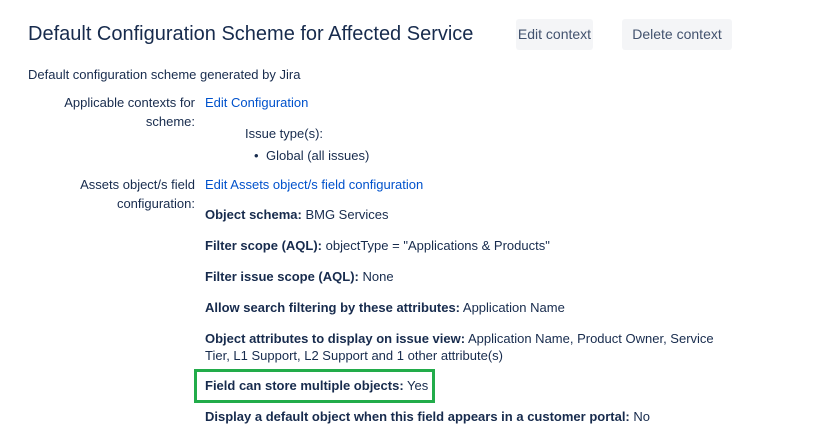  I want to click on row-value: BMG Services, so click(347, 214).